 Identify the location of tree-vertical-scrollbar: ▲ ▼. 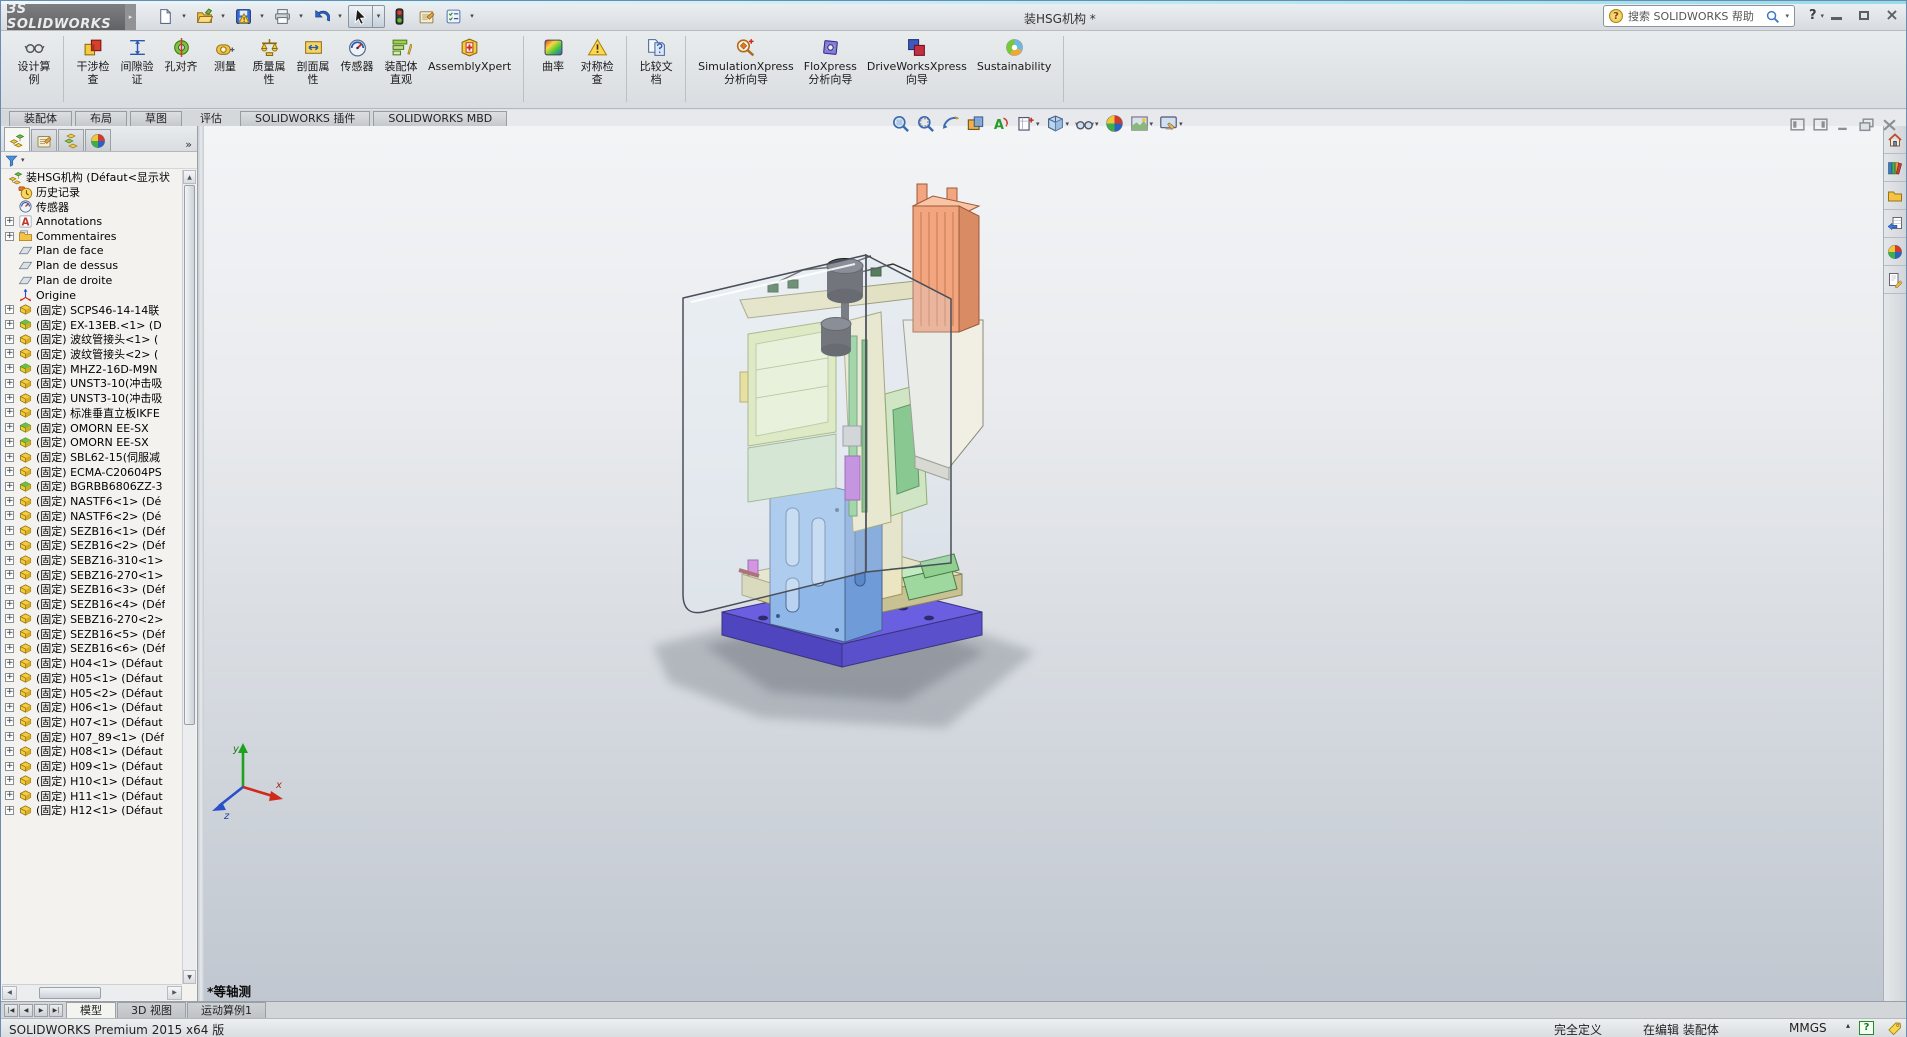
(189, 577).